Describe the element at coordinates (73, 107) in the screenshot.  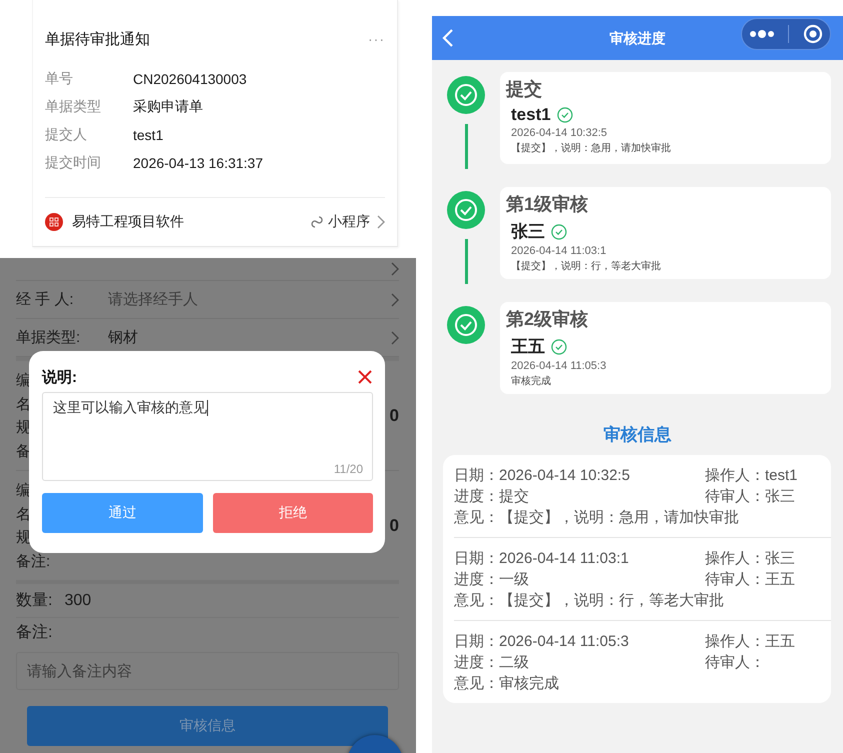
I see `field-label: 单据类型` at that location.